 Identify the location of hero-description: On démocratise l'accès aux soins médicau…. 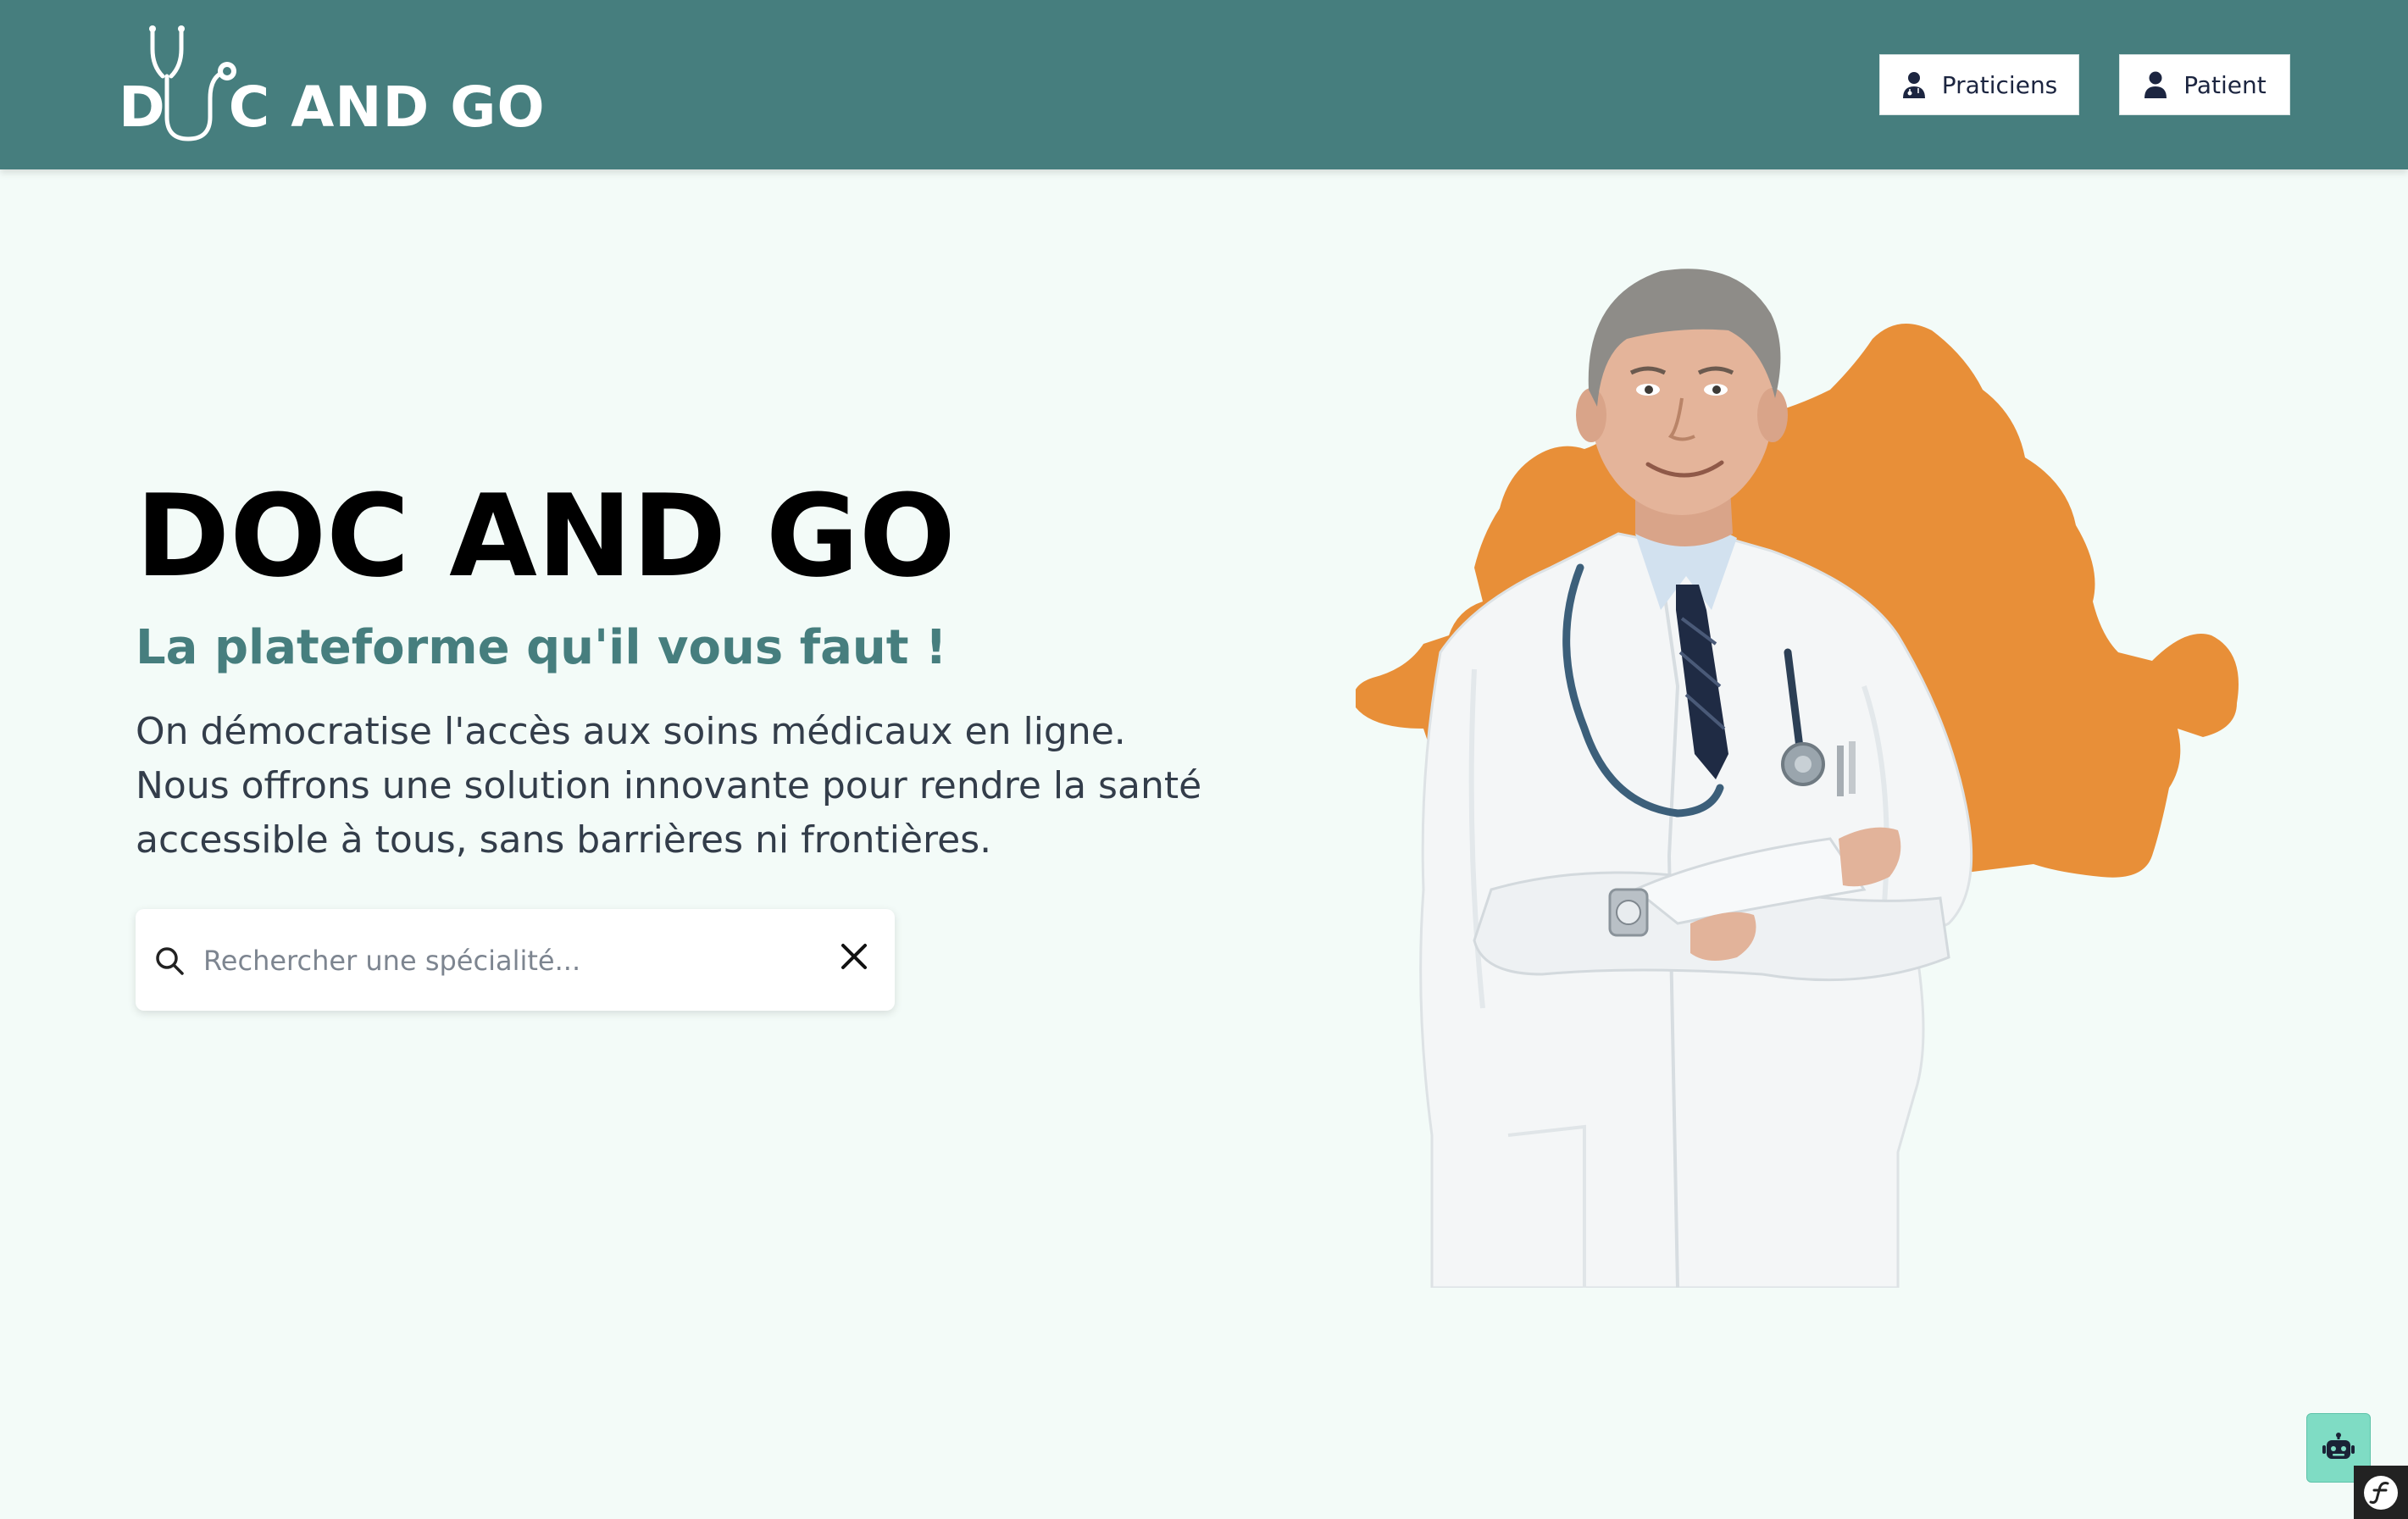
(669, 786).